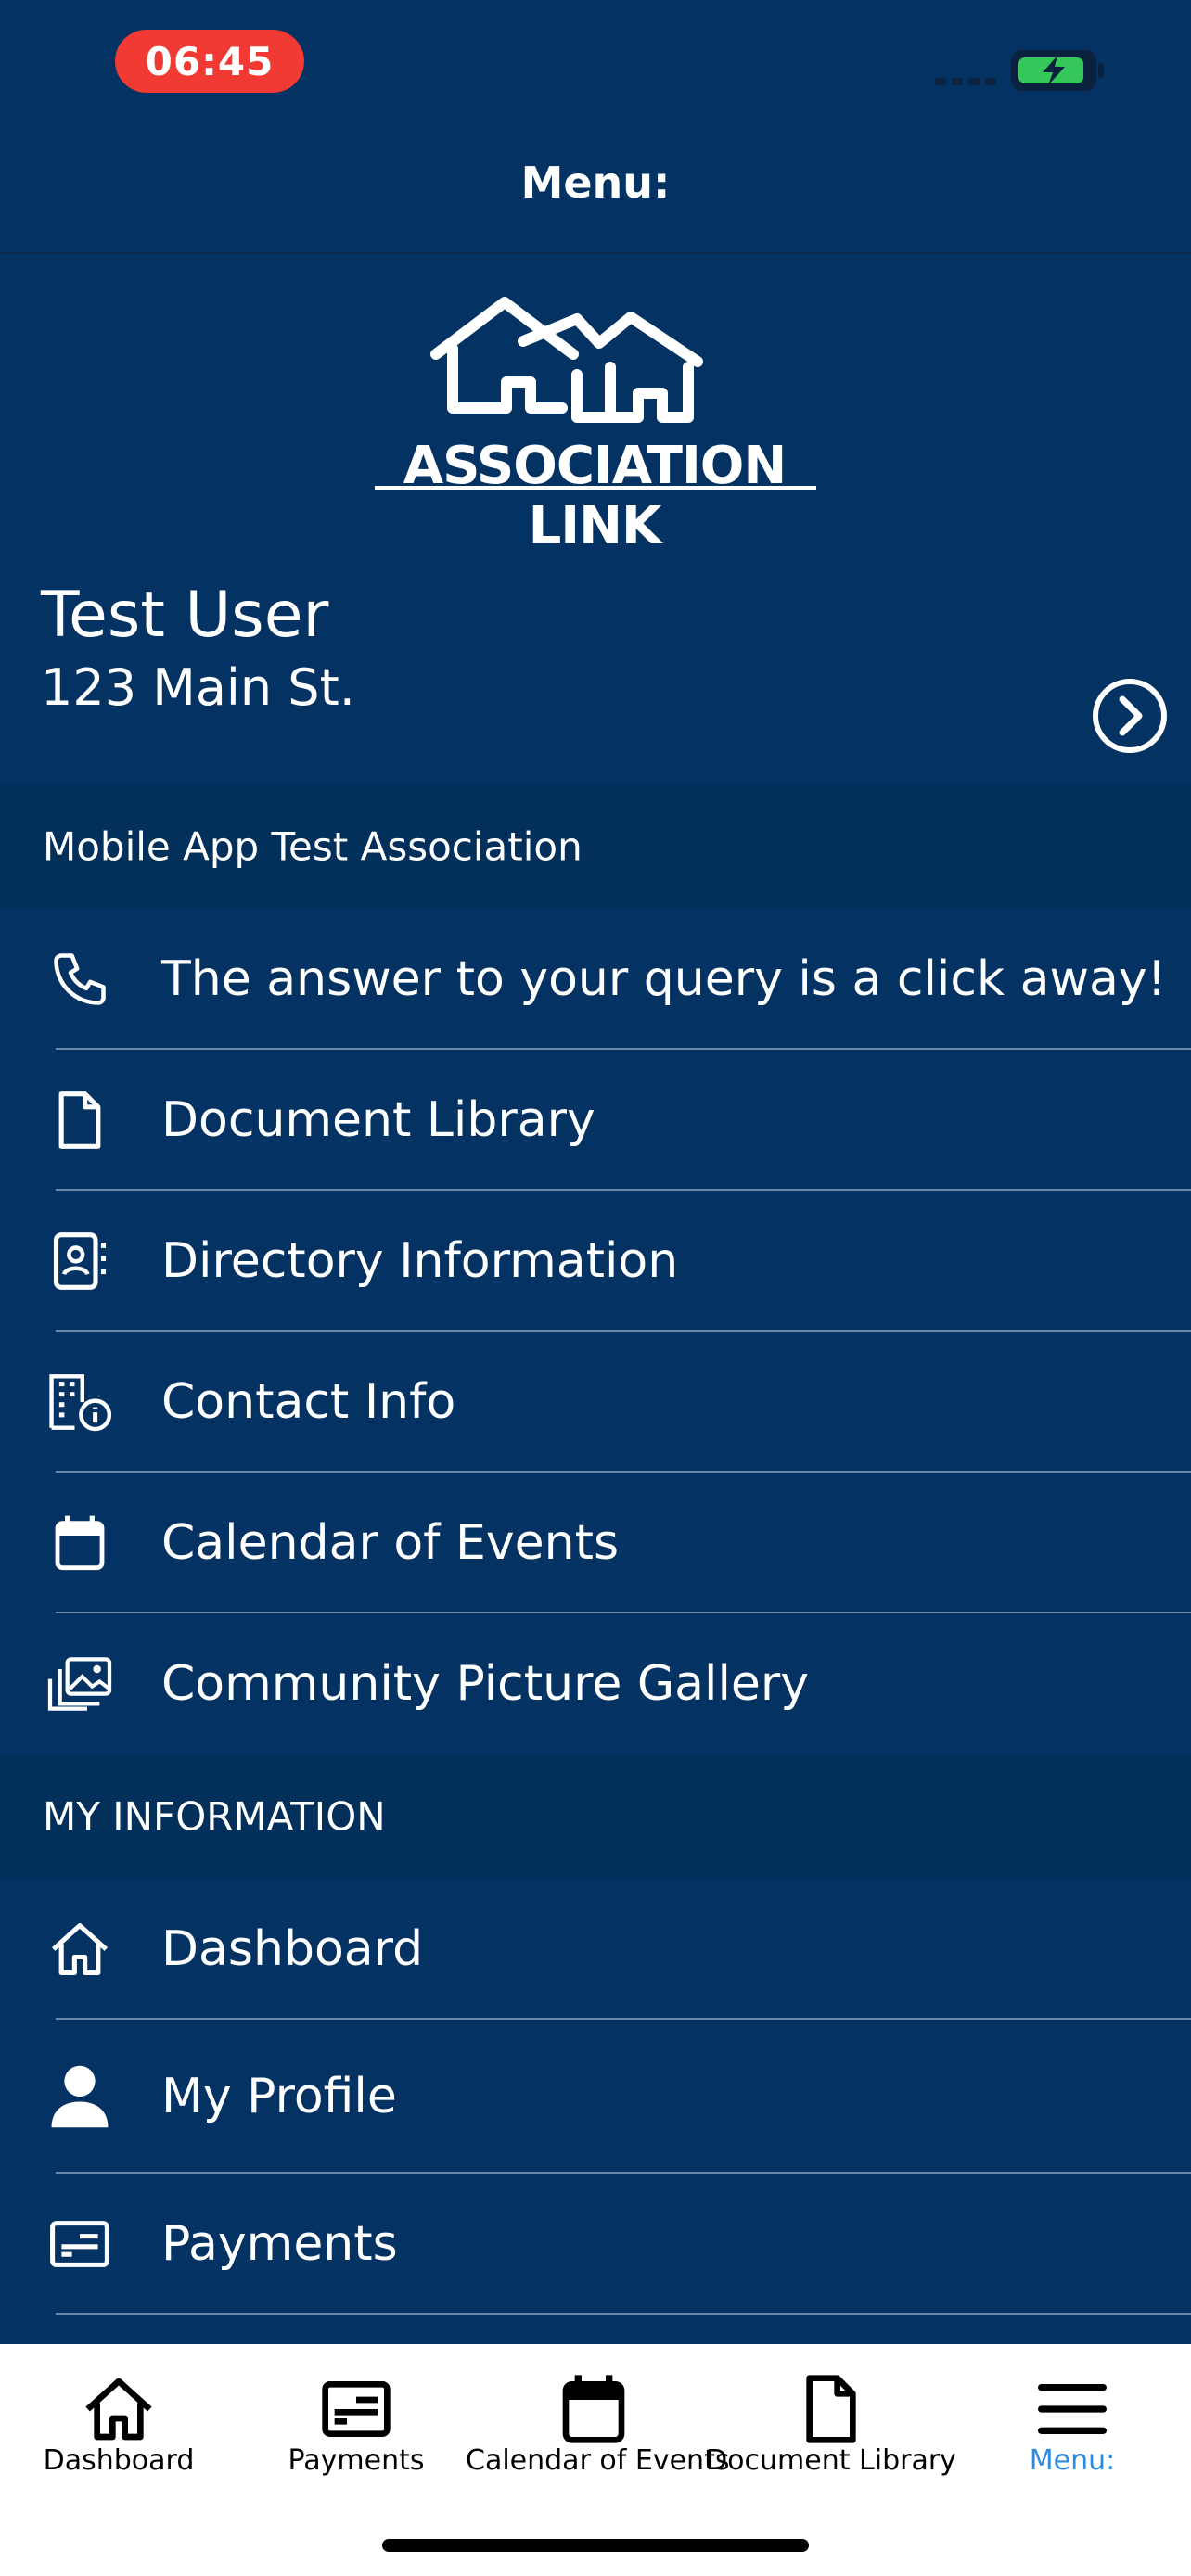 Image resolution: width=1191 pixels, height=2576 pixels. What do you see at coordinates (595, 2097) in the screenshot?
I see `menu-item-my-profile: My Profile` at bounding box center [595, 2097].